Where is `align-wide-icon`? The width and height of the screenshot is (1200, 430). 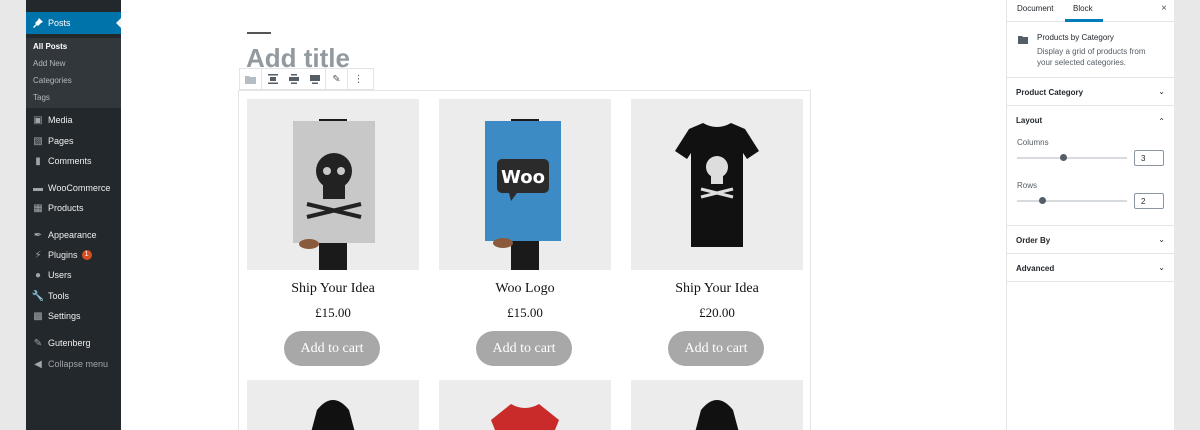 align-wide-icon is located at coordinates (293, 79).